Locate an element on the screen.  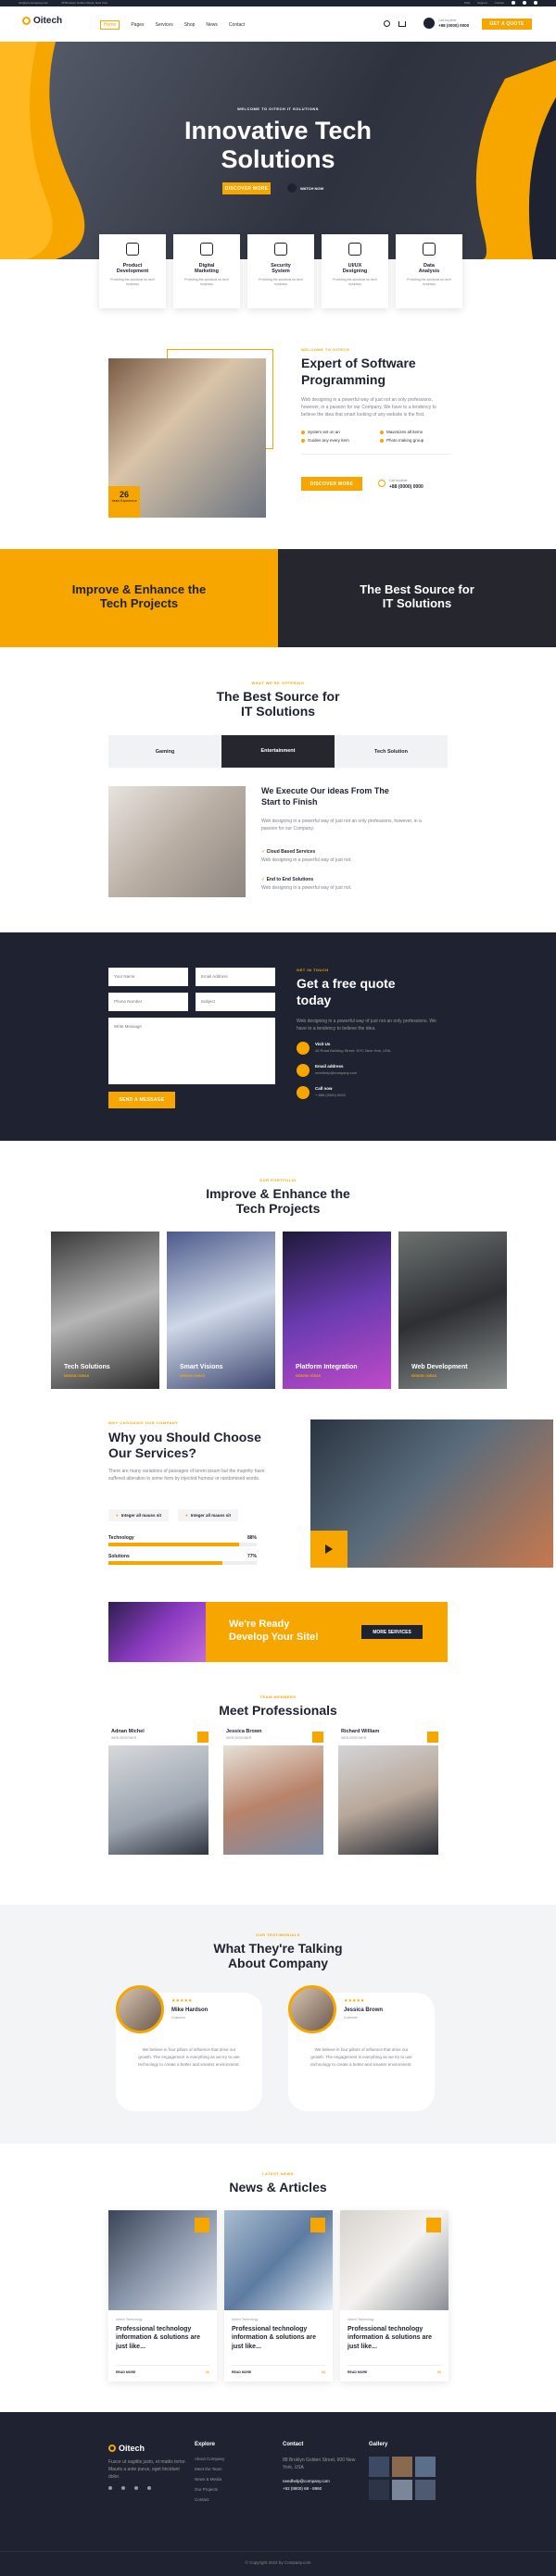
instagram-icon is located at coordinates (149, 2488).